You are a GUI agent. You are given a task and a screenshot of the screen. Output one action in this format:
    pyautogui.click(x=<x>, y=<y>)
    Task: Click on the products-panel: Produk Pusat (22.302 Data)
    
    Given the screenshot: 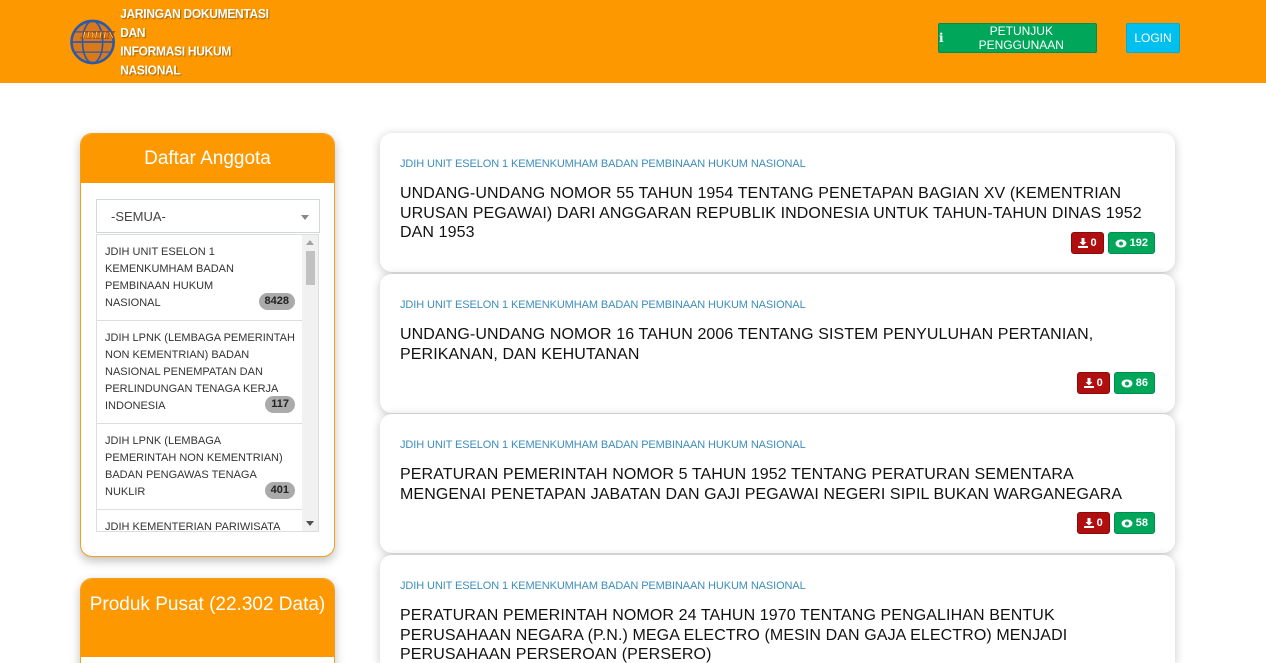 What is the action you would take?
    pyautogui.click(x=207, y=620)
    